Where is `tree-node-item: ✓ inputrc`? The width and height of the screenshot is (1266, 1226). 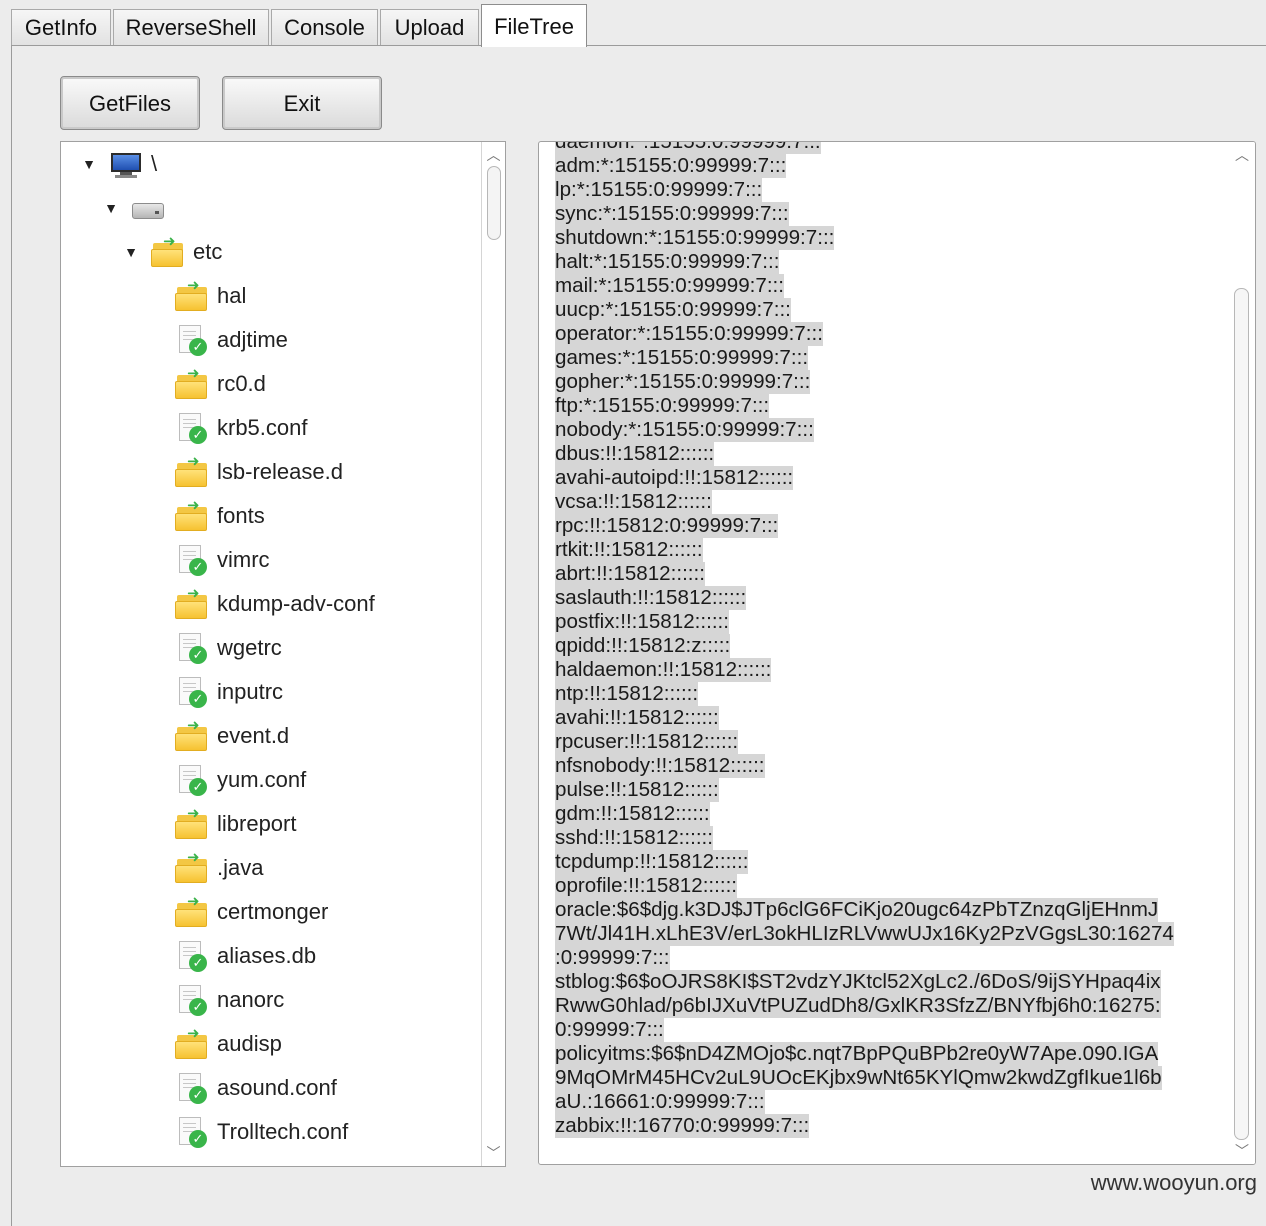 tree-node-item: ✓ inputrc is located at coordinates (229, 692).